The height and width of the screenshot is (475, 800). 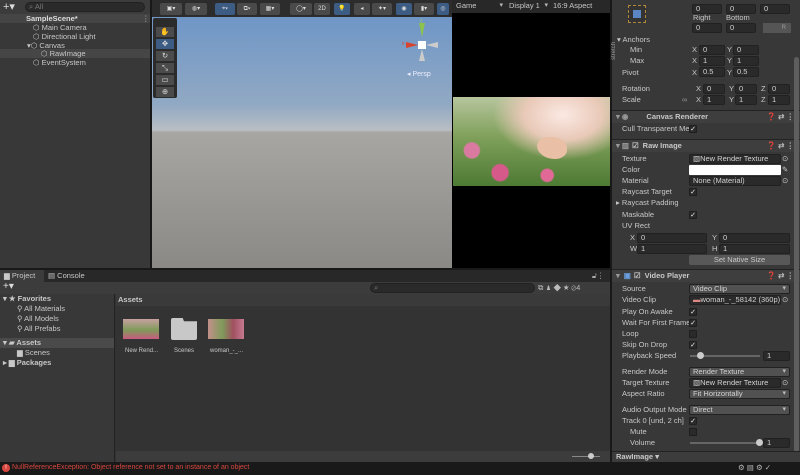 What do you see at coordinates (707, 28) in the screenshot?
I see `right-field: 0` at bounding box center [707, 28].